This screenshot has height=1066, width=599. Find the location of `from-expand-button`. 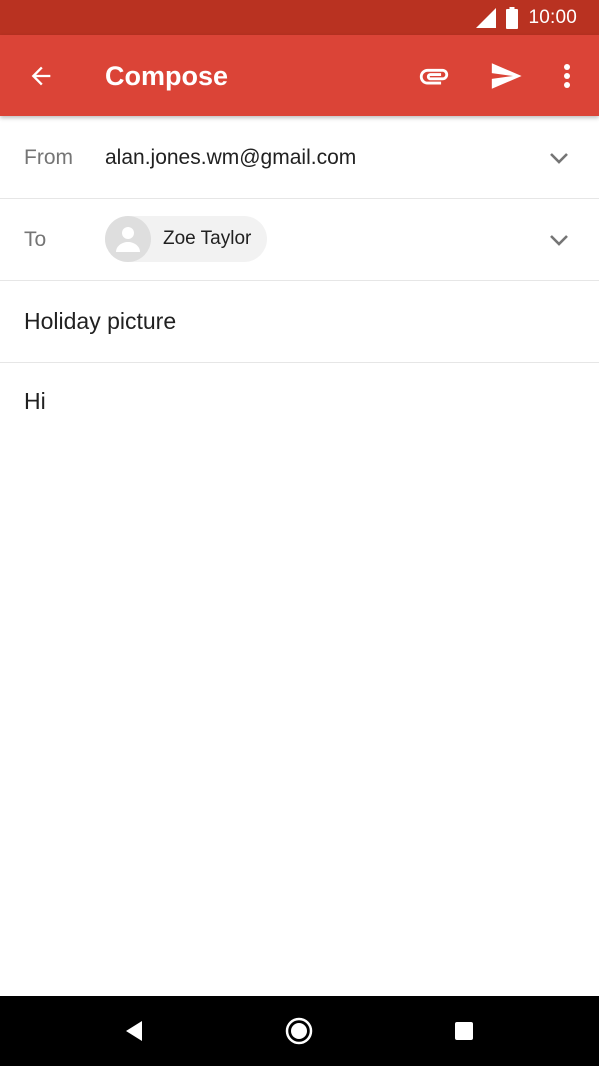

from-expand-button is located at coordinates (559, 158).